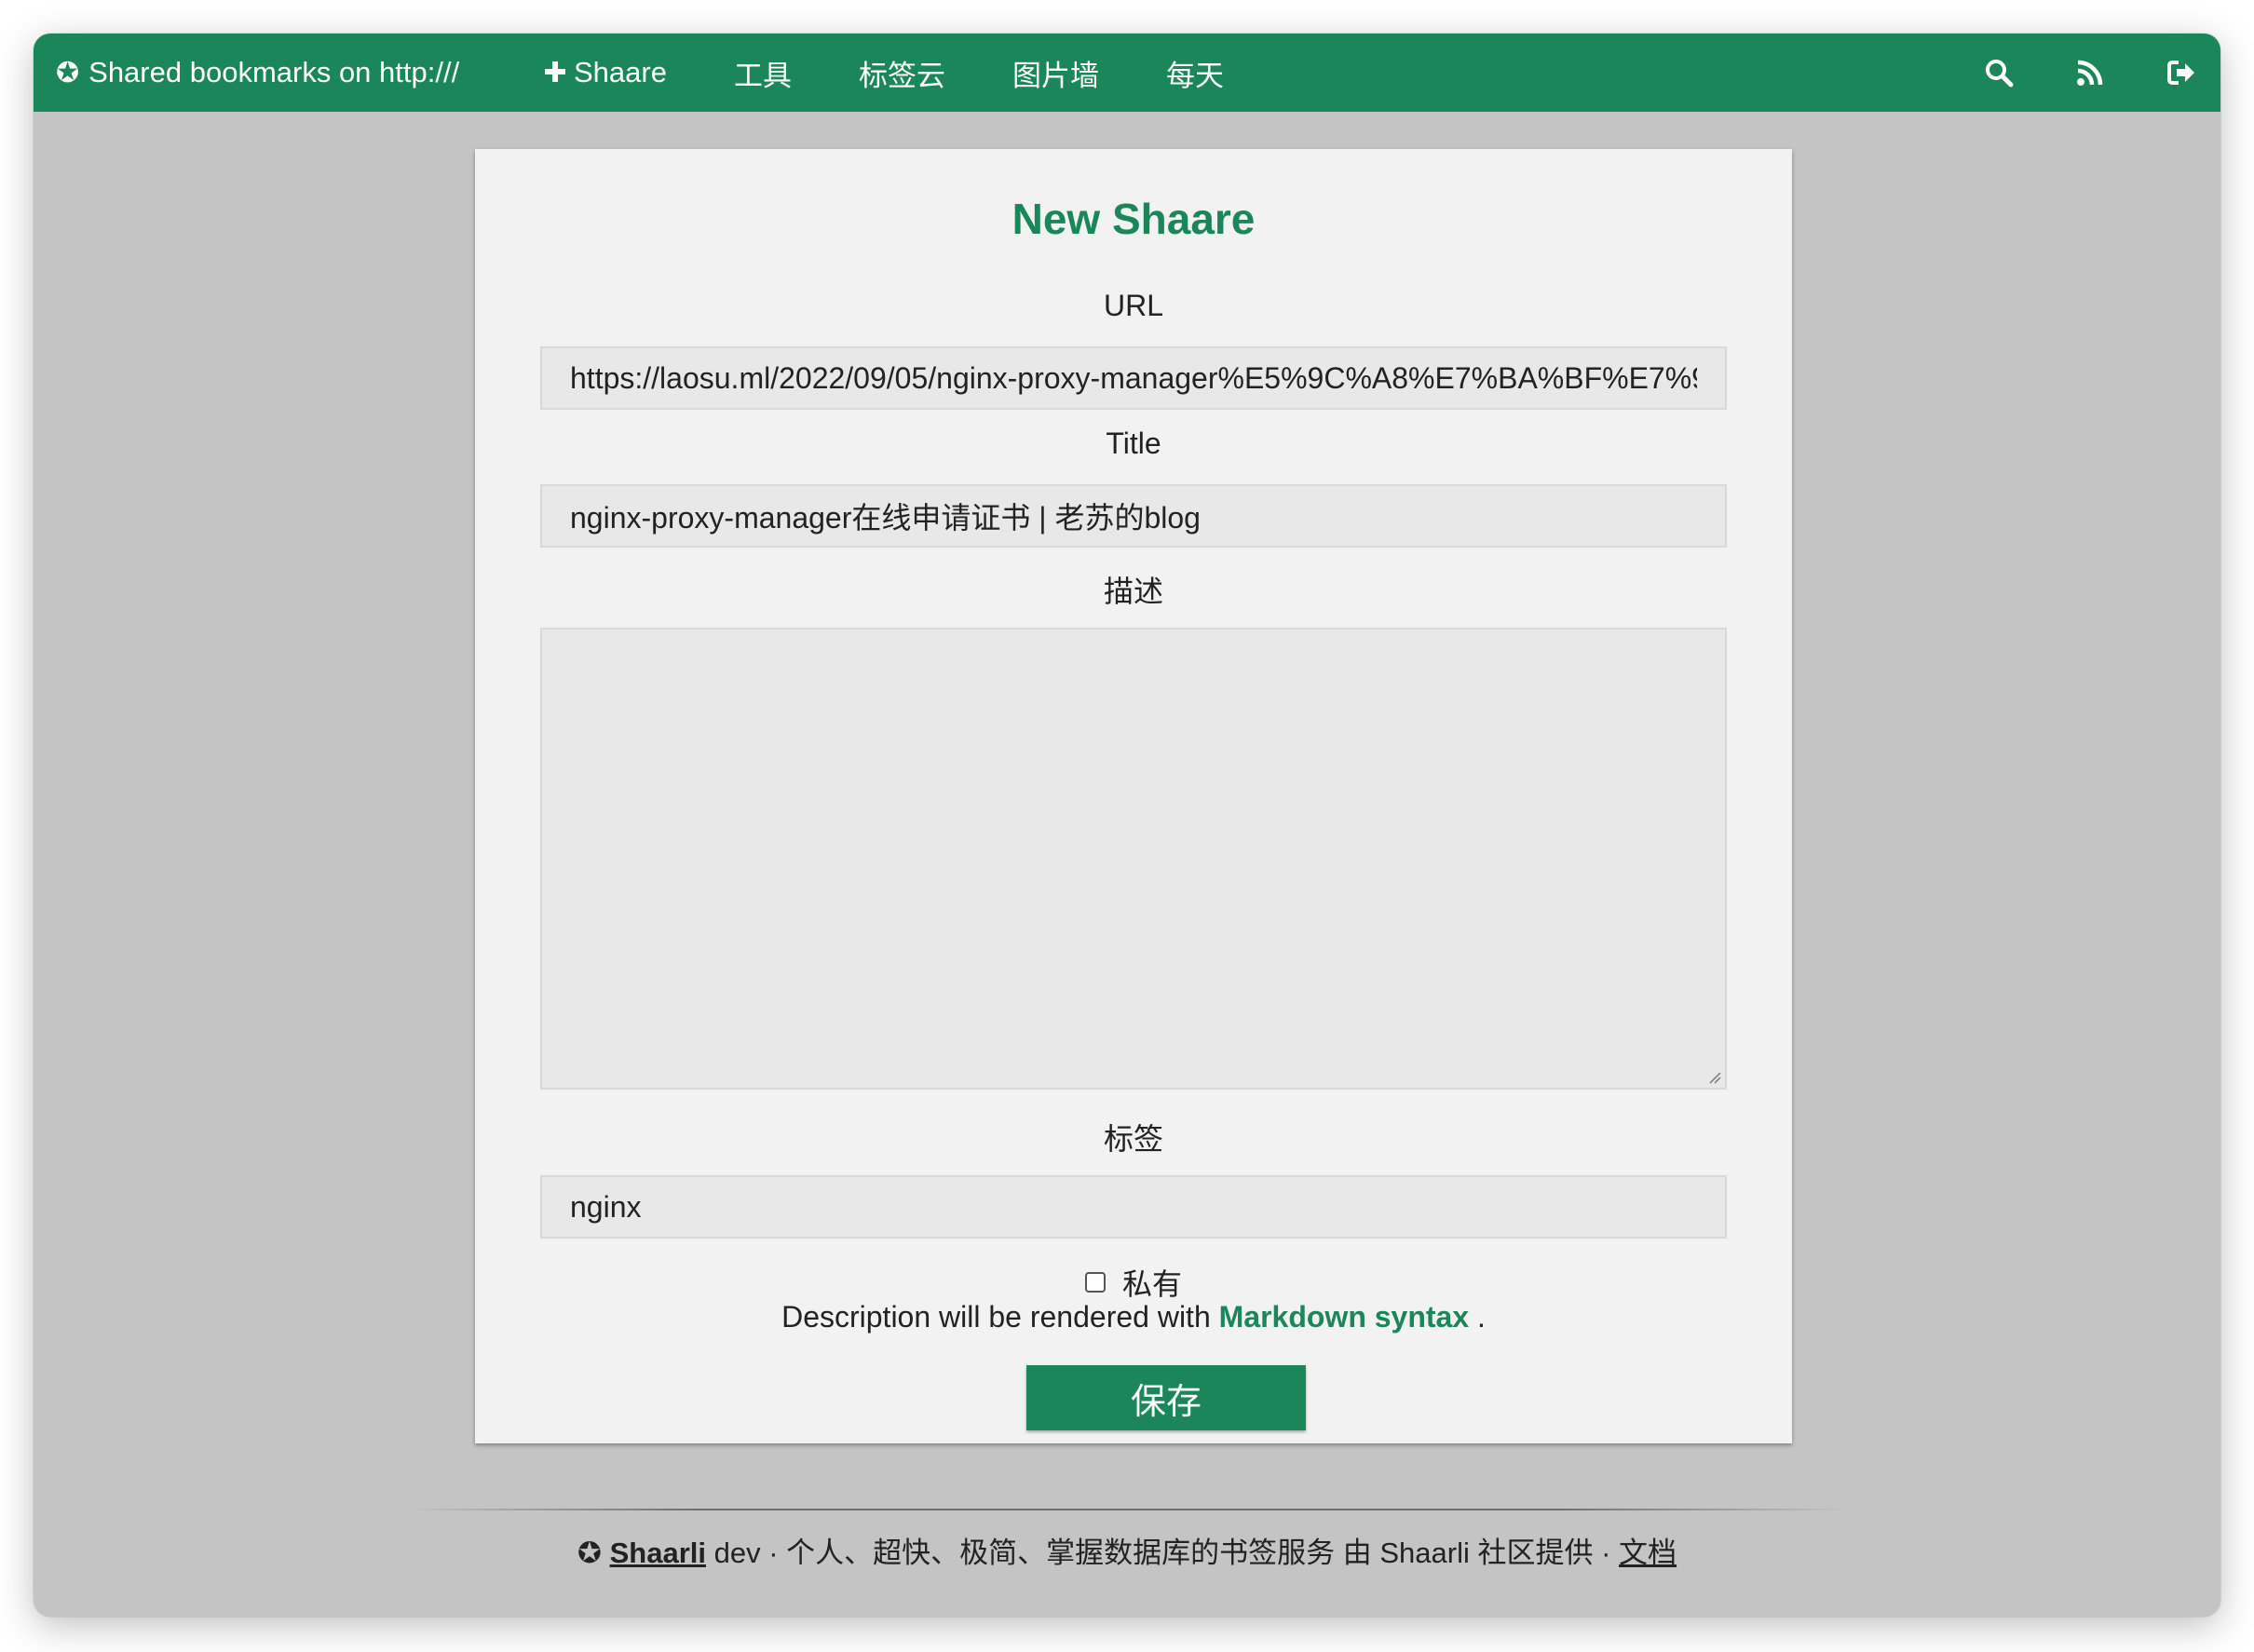 The width and height of the screenshot is (2254, 1652). What do you see at coordinates (658, 1553) in the screenshot?
I see `shaarli-link: Shaarli` at bounding box center [658, 1553].